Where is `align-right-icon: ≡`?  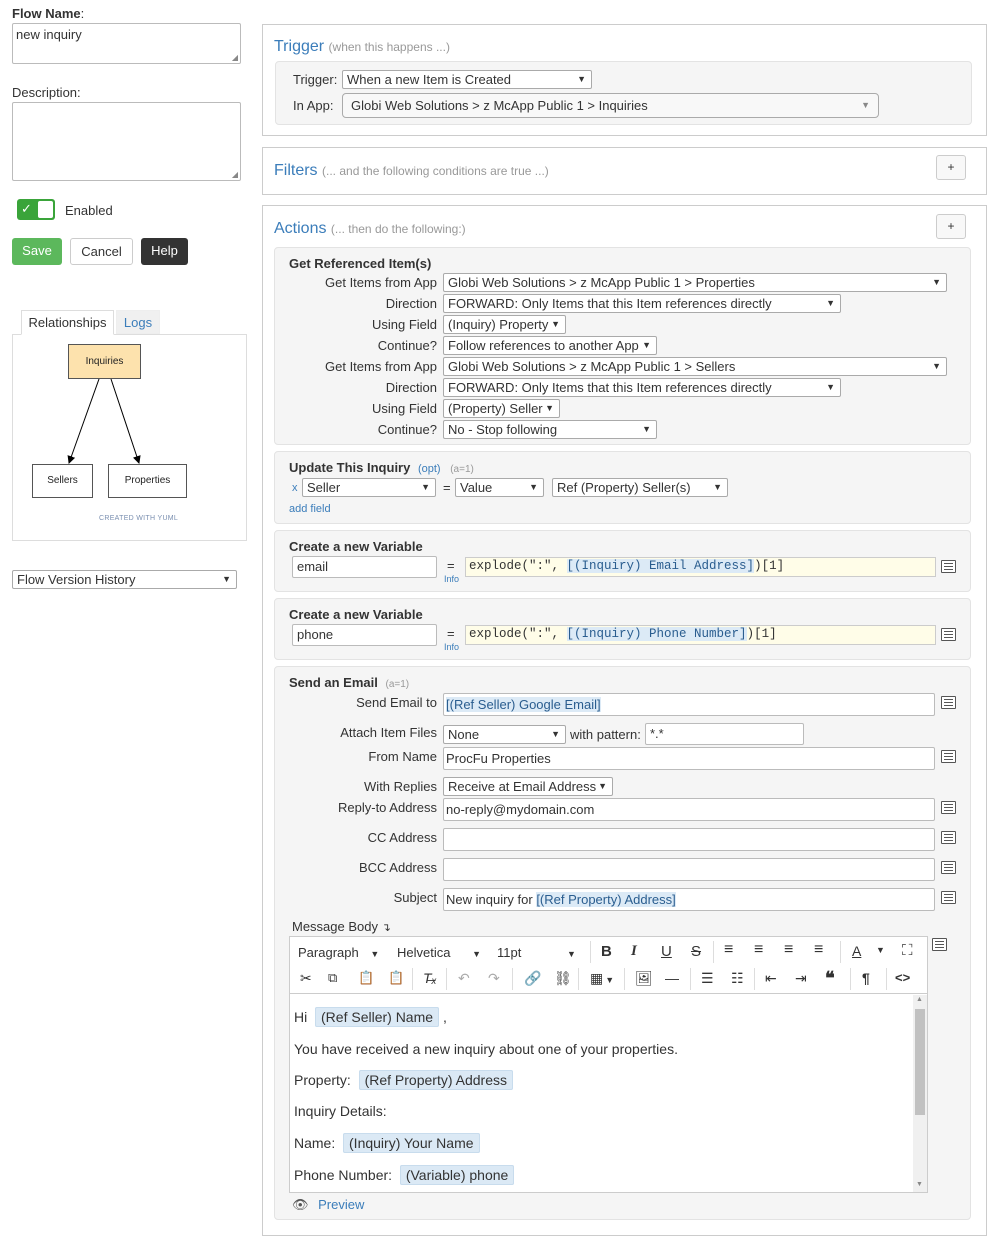 align-right-icon: ≡ is located at coordinates (788, 950).